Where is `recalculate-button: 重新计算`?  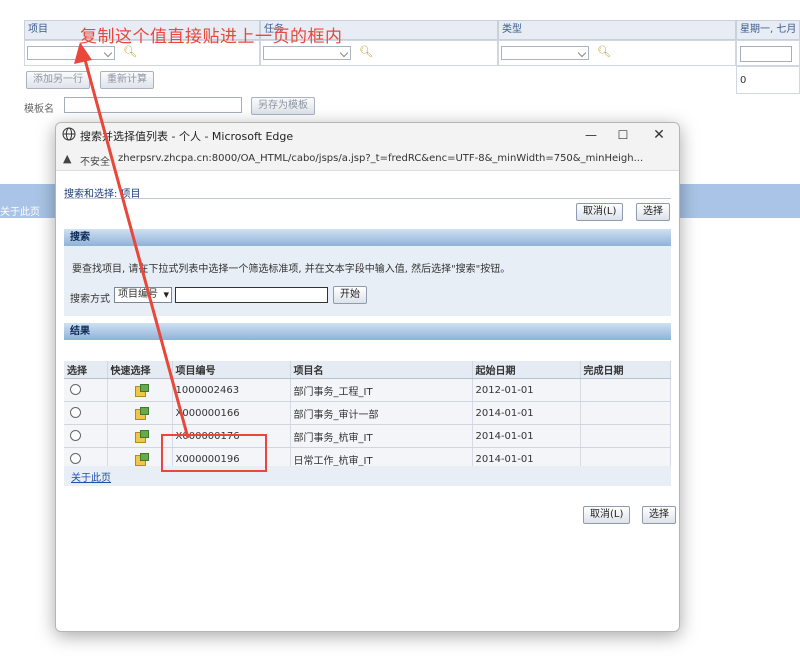 recalculate-button: 重新计算 is located at coordinates (127, 80).